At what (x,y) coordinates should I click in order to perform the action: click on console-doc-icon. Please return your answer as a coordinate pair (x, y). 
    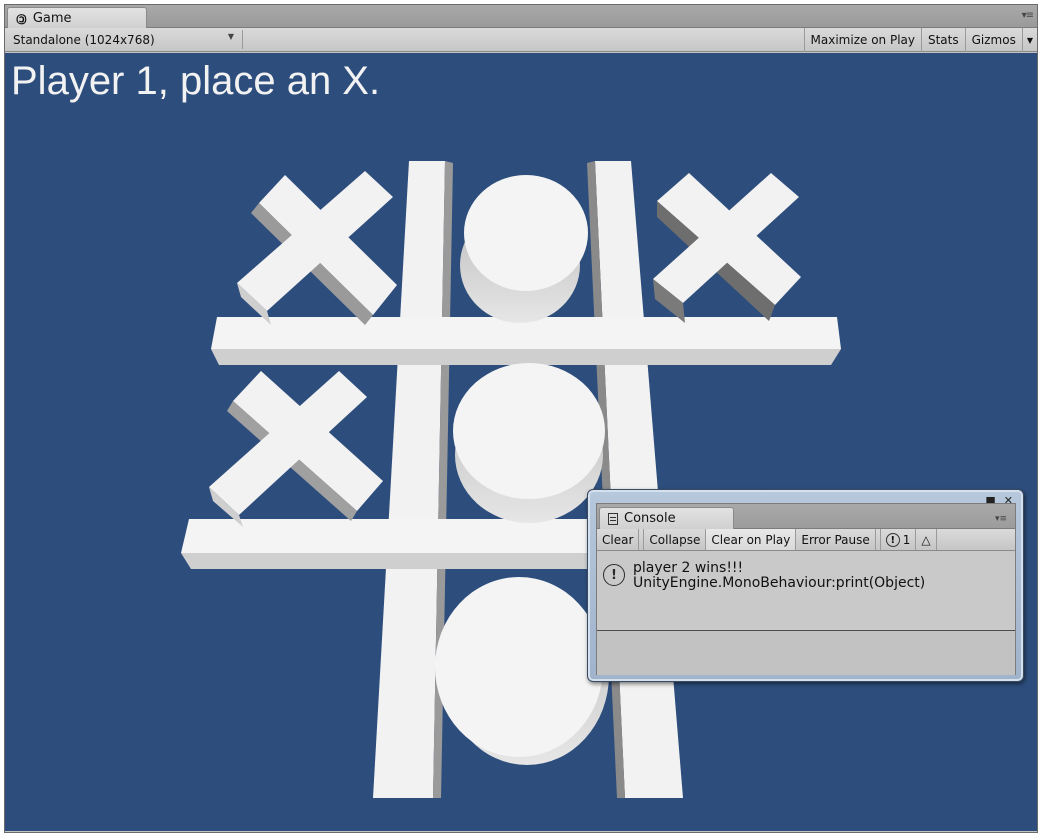
    Looking at the image, I should click on (613, 518).